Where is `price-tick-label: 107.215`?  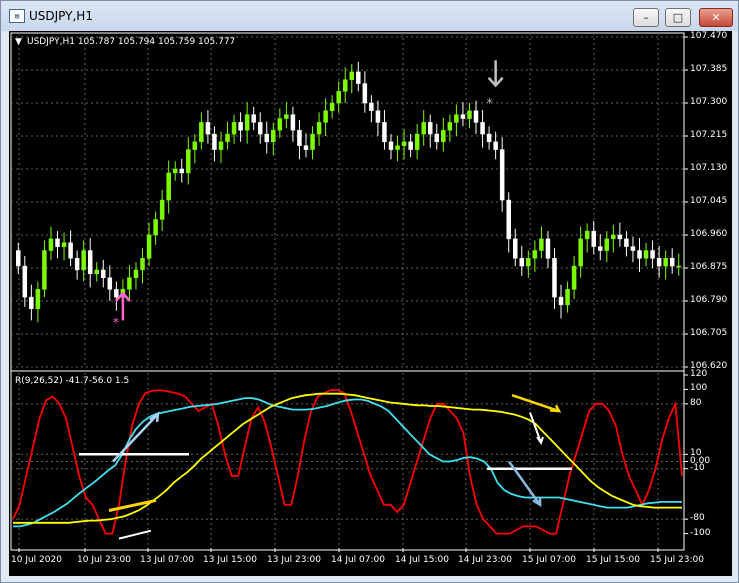 price-tick-label: 107.215 is located at coordinates (709, 135).